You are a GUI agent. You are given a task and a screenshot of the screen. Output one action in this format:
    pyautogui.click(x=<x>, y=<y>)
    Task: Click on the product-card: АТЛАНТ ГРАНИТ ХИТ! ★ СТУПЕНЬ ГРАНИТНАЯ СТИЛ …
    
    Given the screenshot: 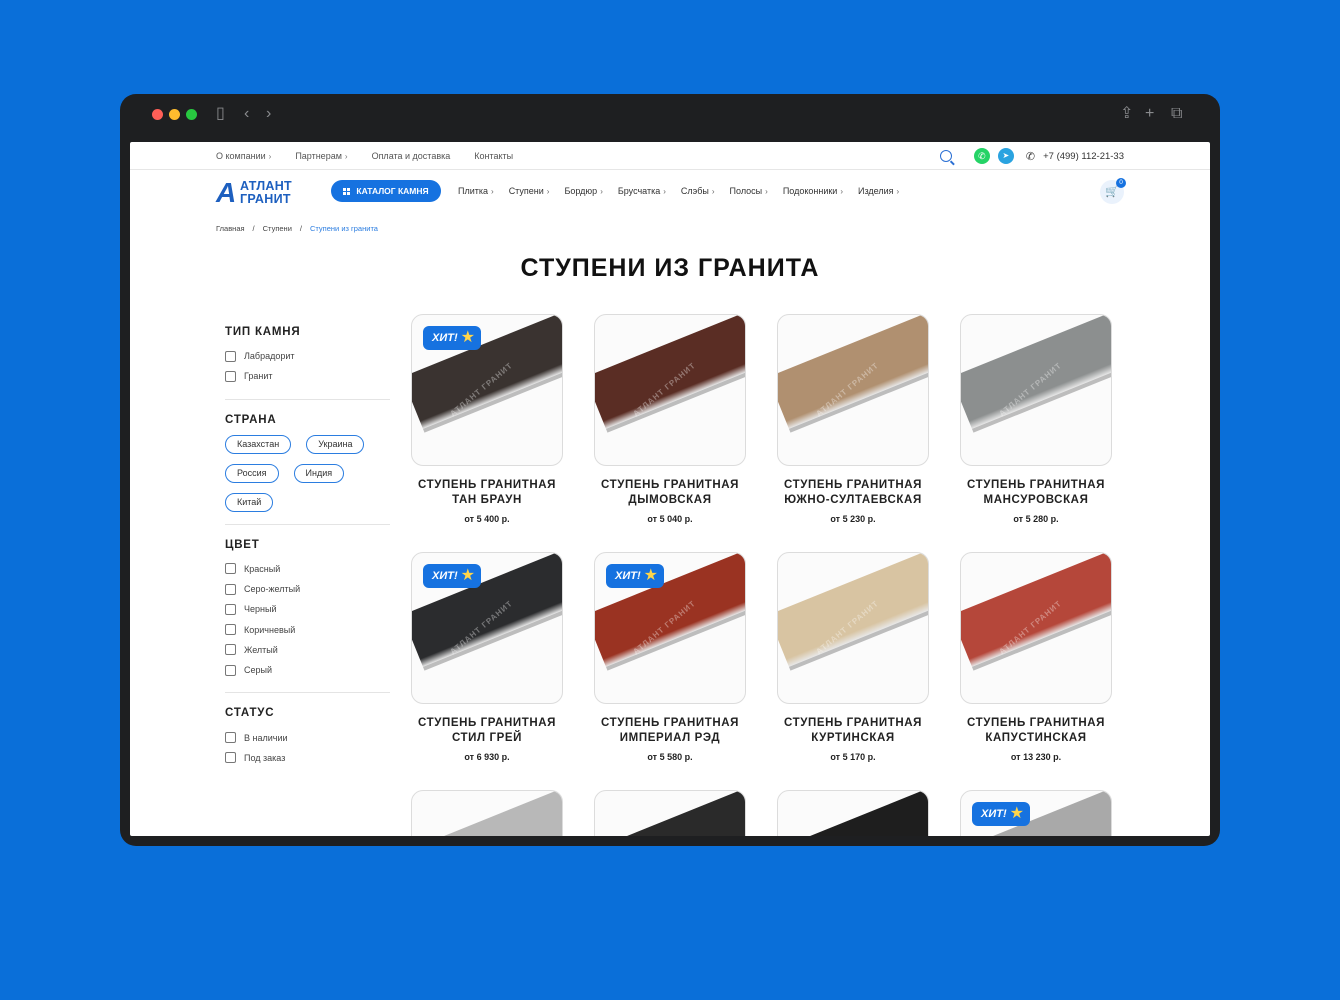 What is the action you would take?
    pyautogui.click(x=487, y=657)
    